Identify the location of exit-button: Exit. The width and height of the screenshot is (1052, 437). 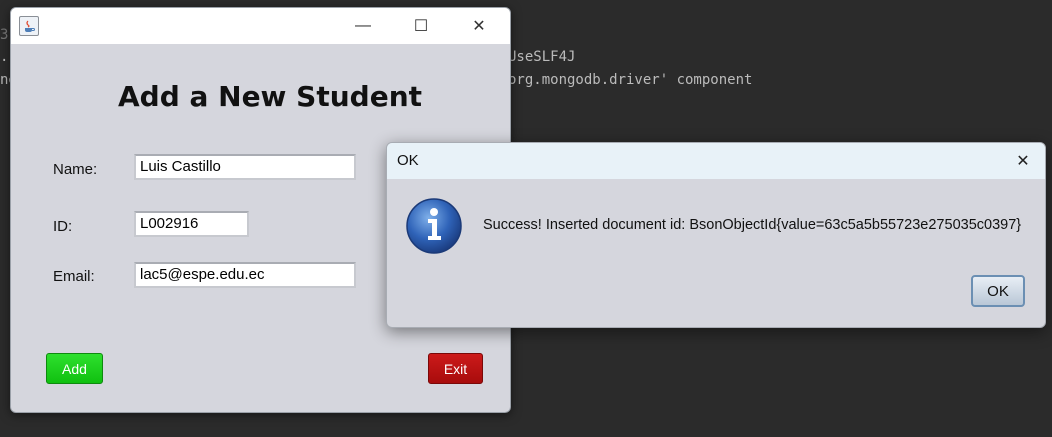
(455, 368).